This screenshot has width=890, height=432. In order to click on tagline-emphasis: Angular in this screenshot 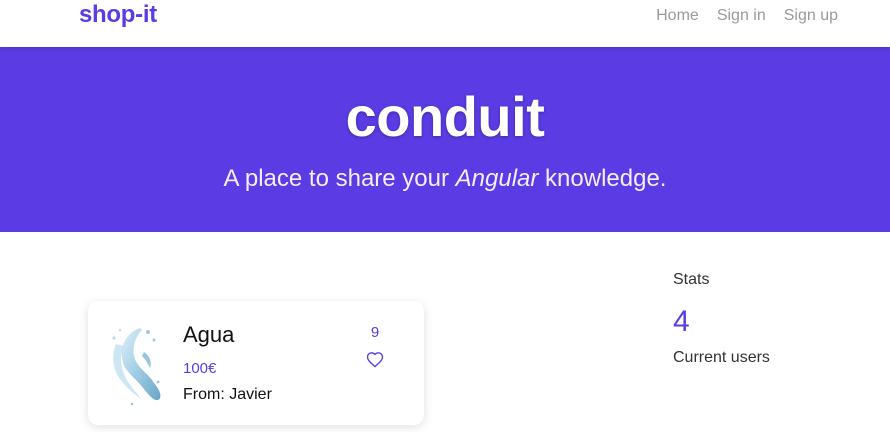, I will do `click(497, 178)`.